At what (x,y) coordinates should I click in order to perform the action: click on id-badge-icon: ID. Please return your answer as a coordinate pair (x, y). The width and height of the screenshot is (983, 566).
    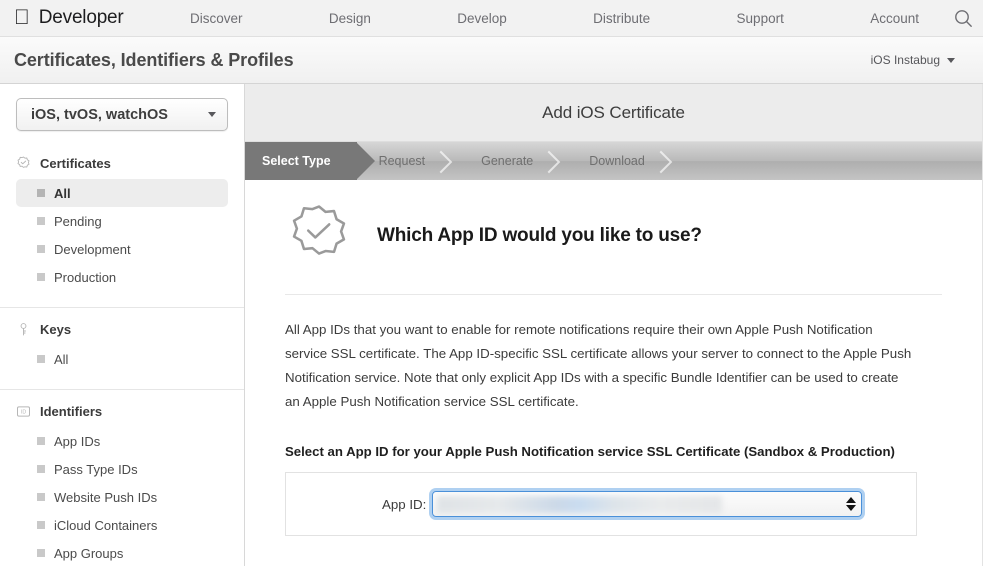
    Looking at the image, I should click on (24, 411).